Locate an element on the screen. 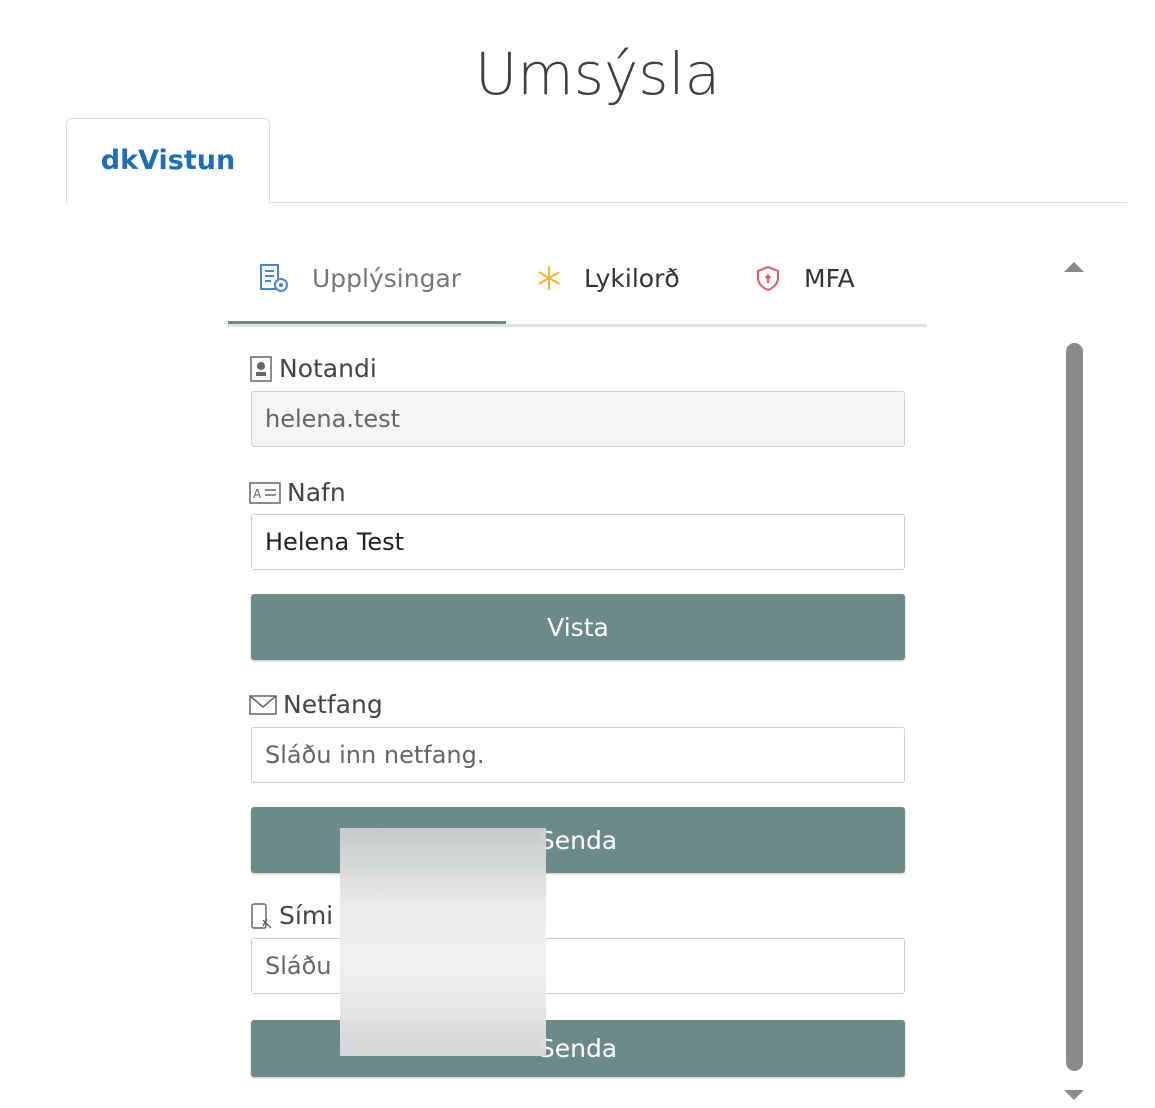 This screenshot has width=1155, height=1108. envelope-icon is located at coordinates (263, 705).